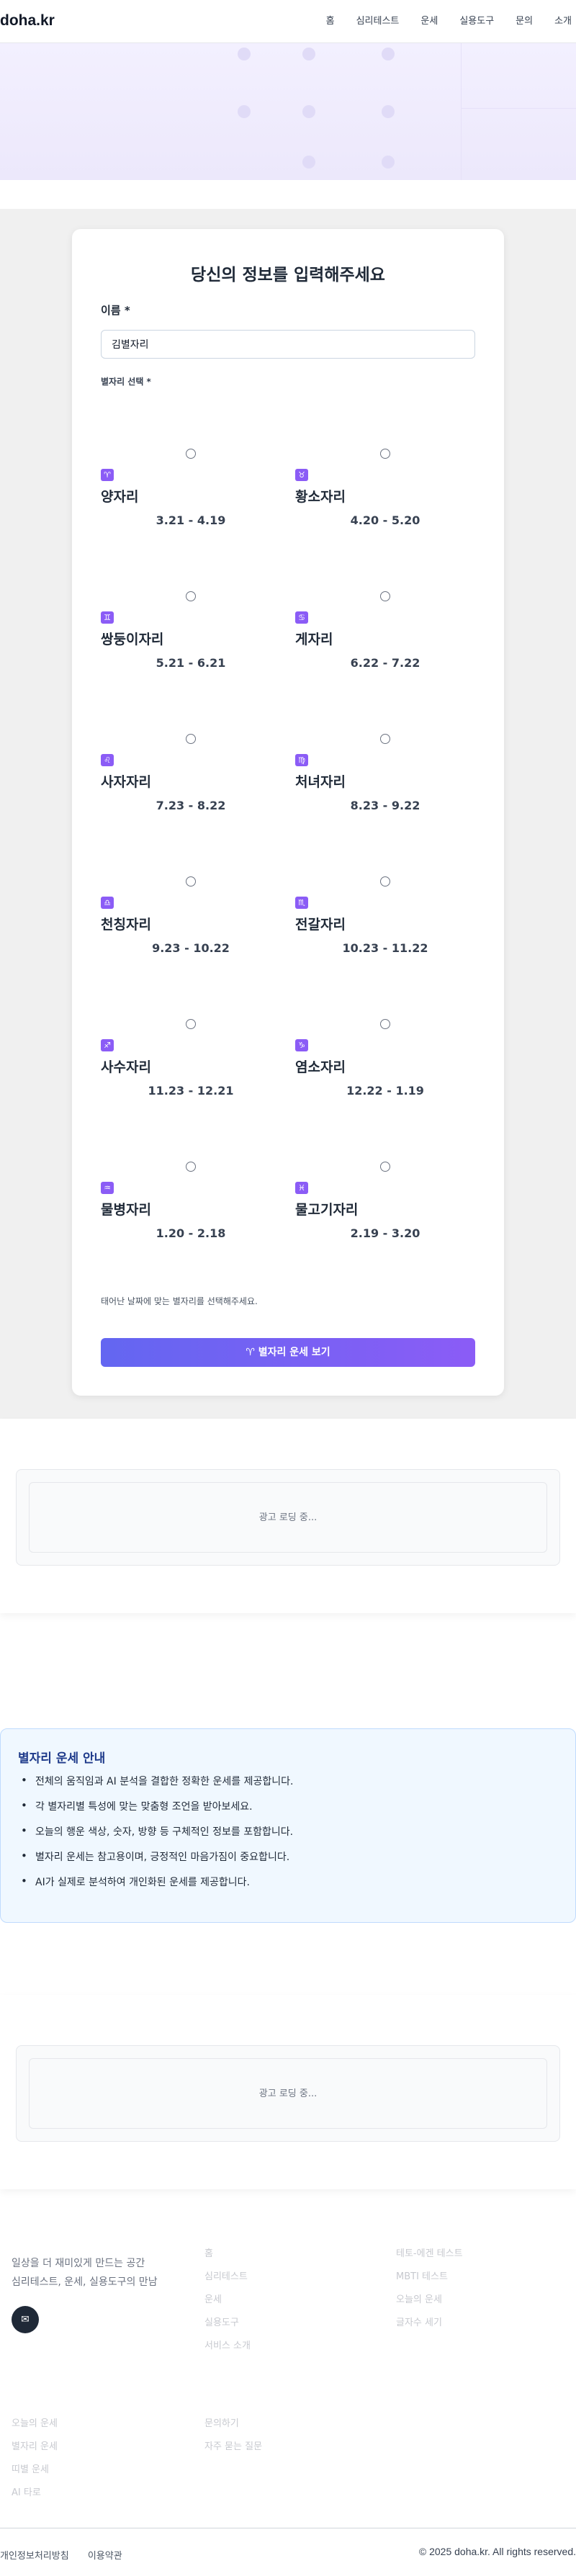  What do you see at coordinates (327, 1210) in the screenshot?
I see `zodiac-name: 물고기자리` at bounding box center [327, 1210].